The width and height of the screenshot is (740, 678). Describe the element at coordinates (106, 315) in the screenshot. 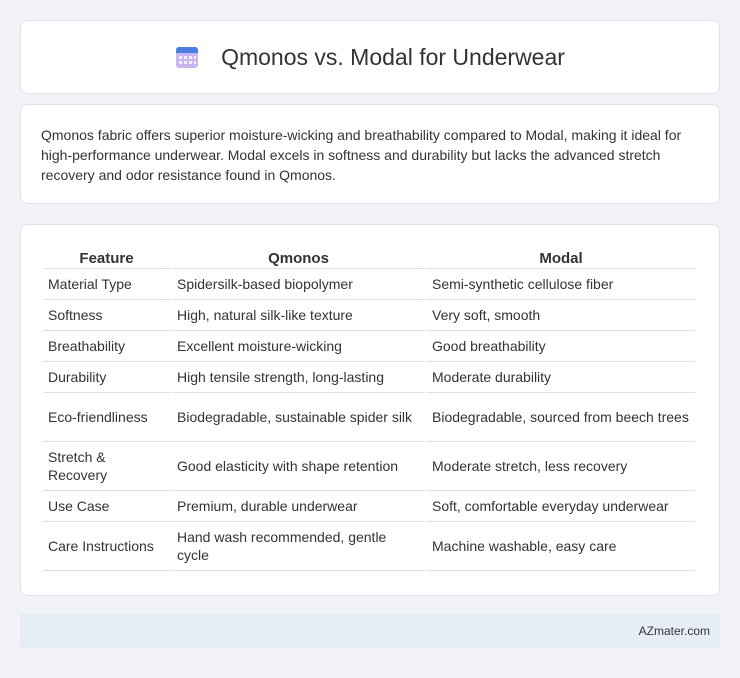

I see `feature-cell: Softness` at that location.